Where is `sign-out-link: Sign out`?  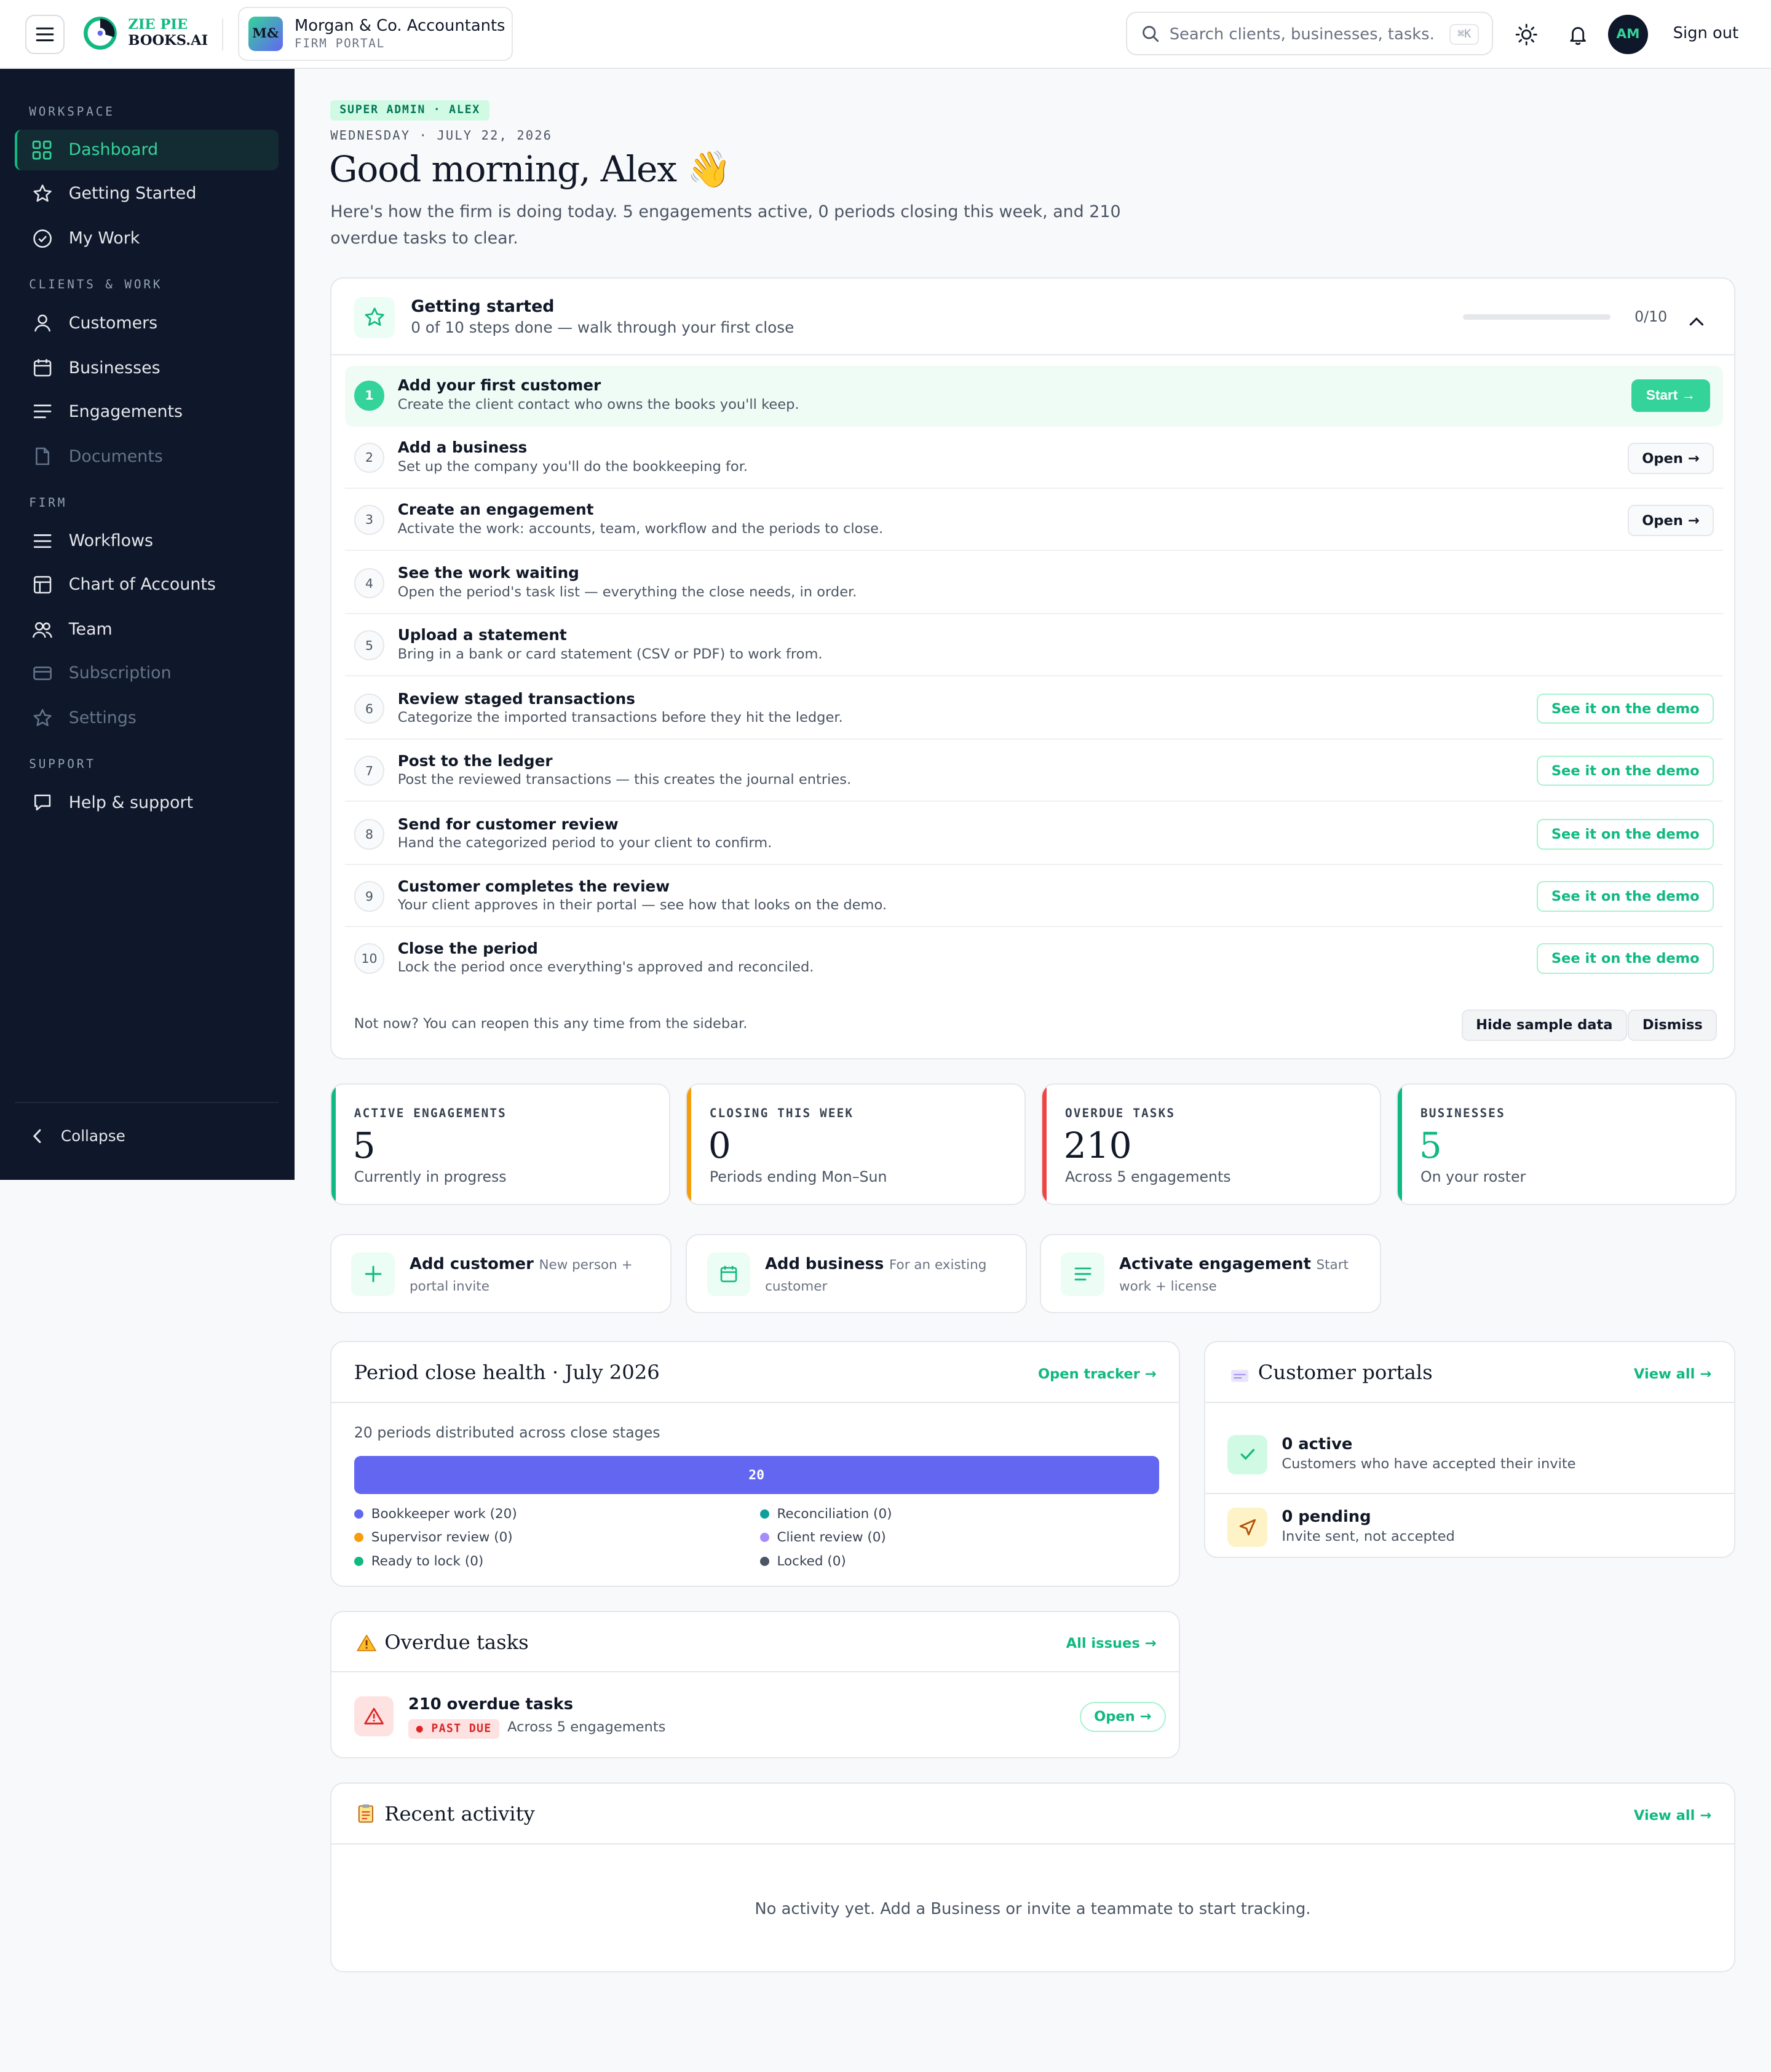
sign-out-link: Sign out is located at coordinates (1706, 33).